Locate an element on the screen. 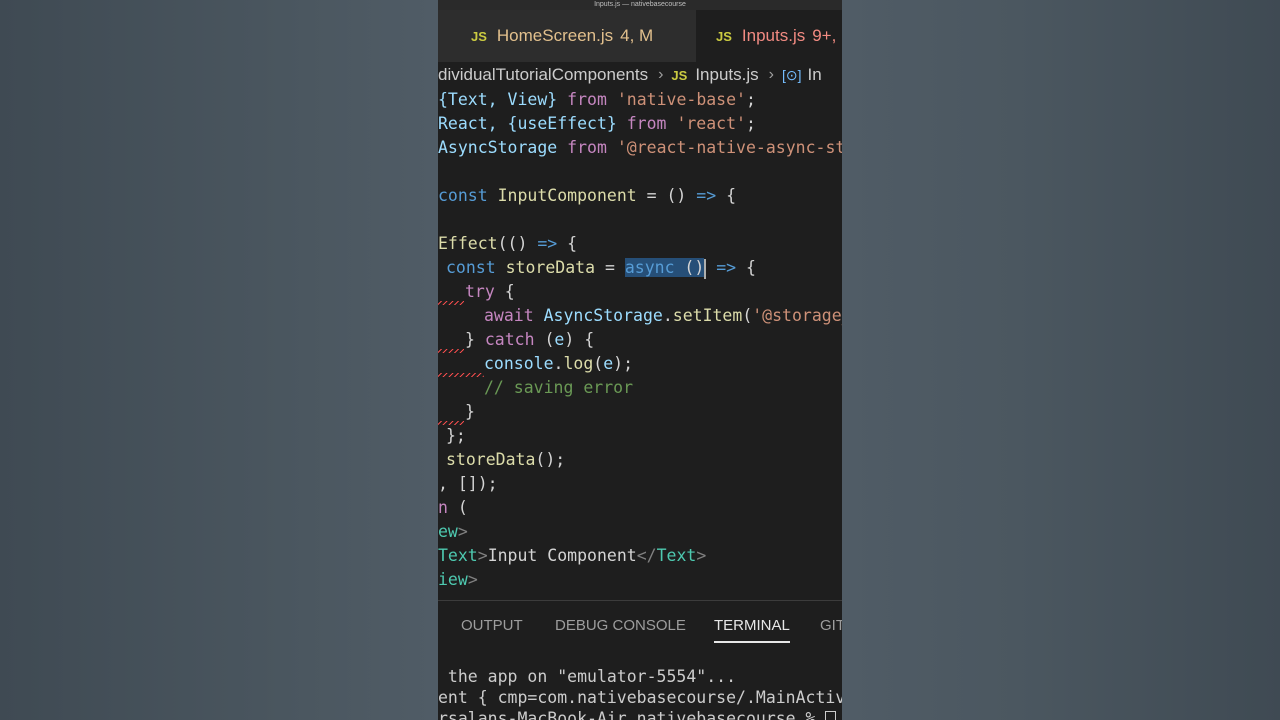 Image resolution: width=1280 pixels, height=720 pixels. code-line: , []); is located at coordinates (468, 483).